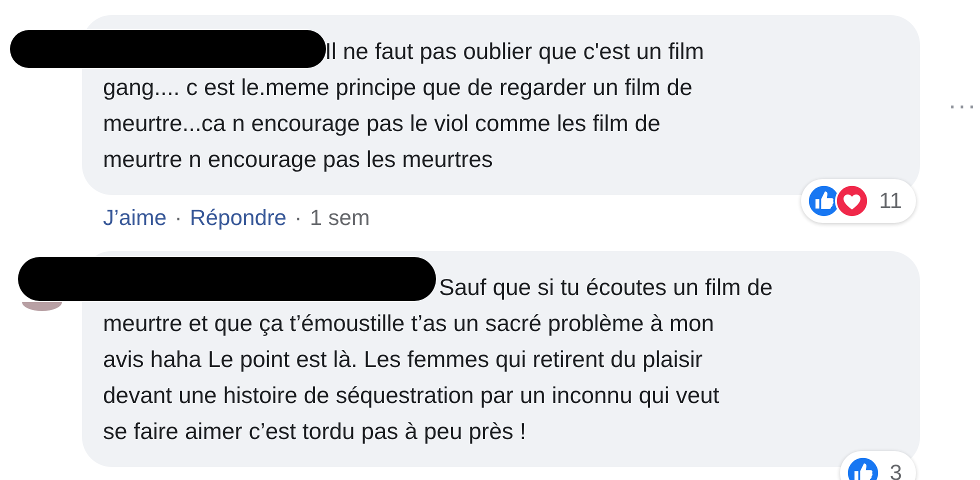 The image size is (980, 480). I want to click on comment-text: meurtre...ca n encourage pas le viol comme les film de, so click(381, 123).